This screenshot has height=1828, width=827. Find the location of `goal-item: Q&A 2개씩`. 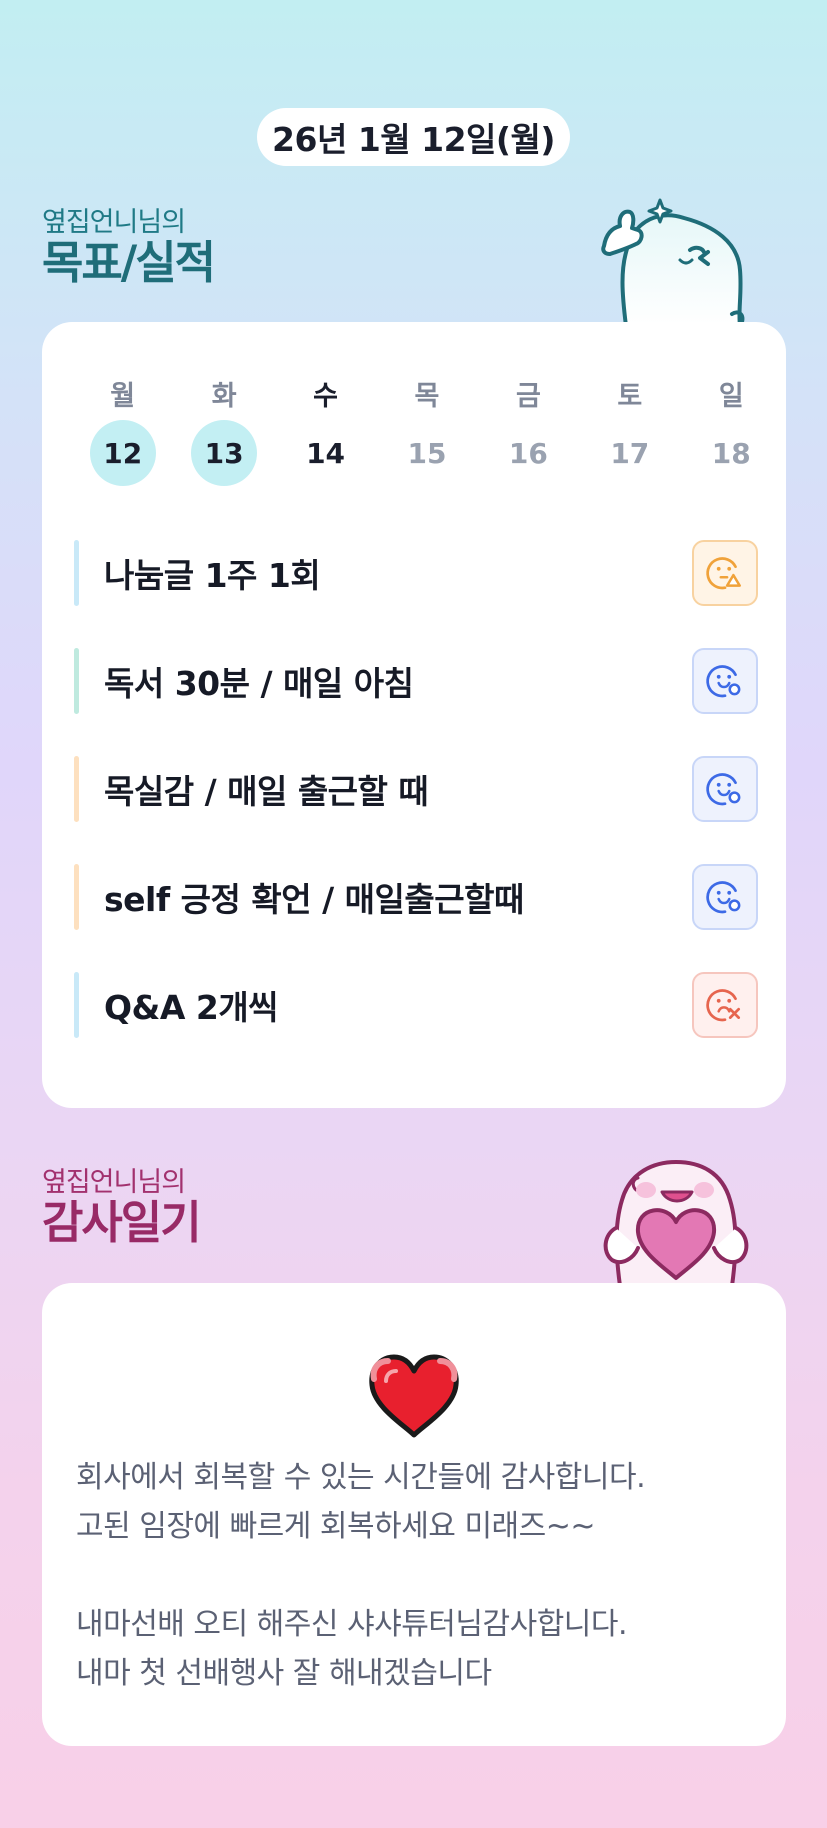

goal-item: Q&A 2개씩 is located at coordinates (416, 1005).